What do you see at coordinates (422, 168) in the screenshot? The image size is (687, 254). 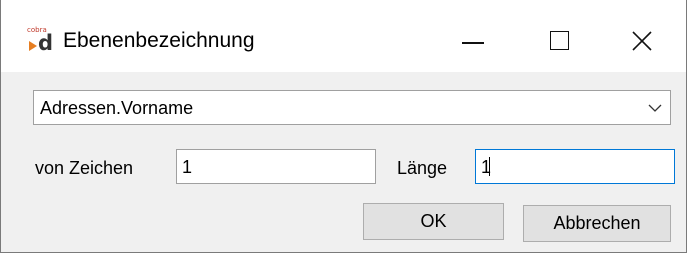 I see `laenge-label: Länge` at bounding box center [422, 168].